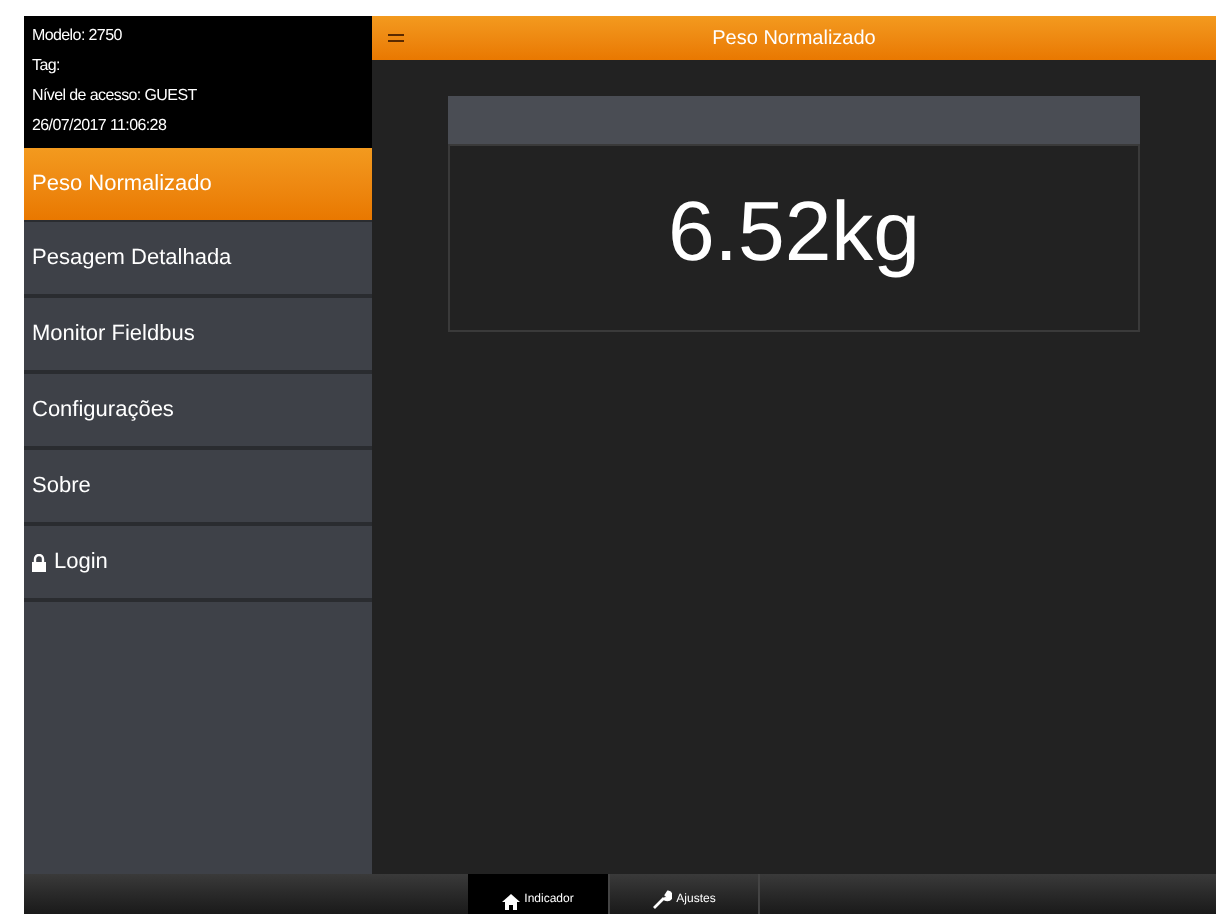 The height and width of the screenshot is (914, 1228). What do you see at coordinates (39, 562) in the screenshot?
I see `lock-icon` at bounding box center [39, 562].